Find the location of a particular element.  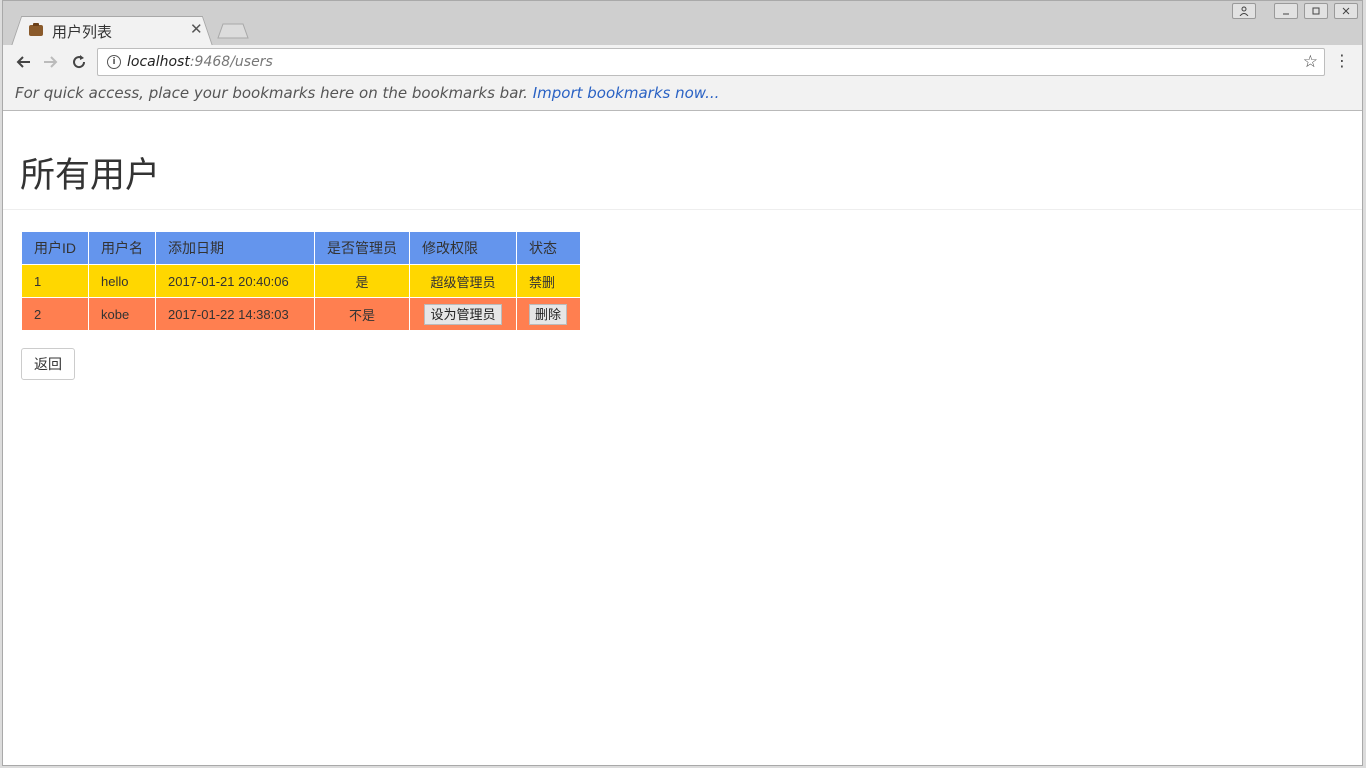

table-row: 1 hello 2017-01-21 20:40:06 是 超级管理员 禁删 is located at coordinates (301, 281).